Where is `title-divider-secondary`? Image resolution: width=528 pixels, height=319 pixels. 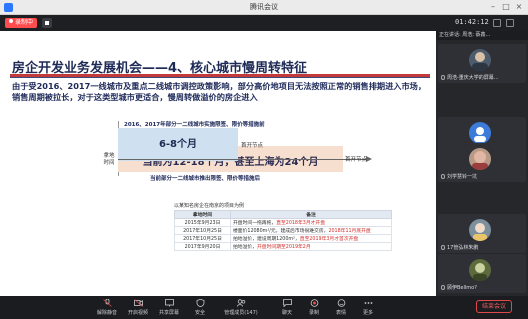
title-divider-secondary is located at coordinates (220, 77).